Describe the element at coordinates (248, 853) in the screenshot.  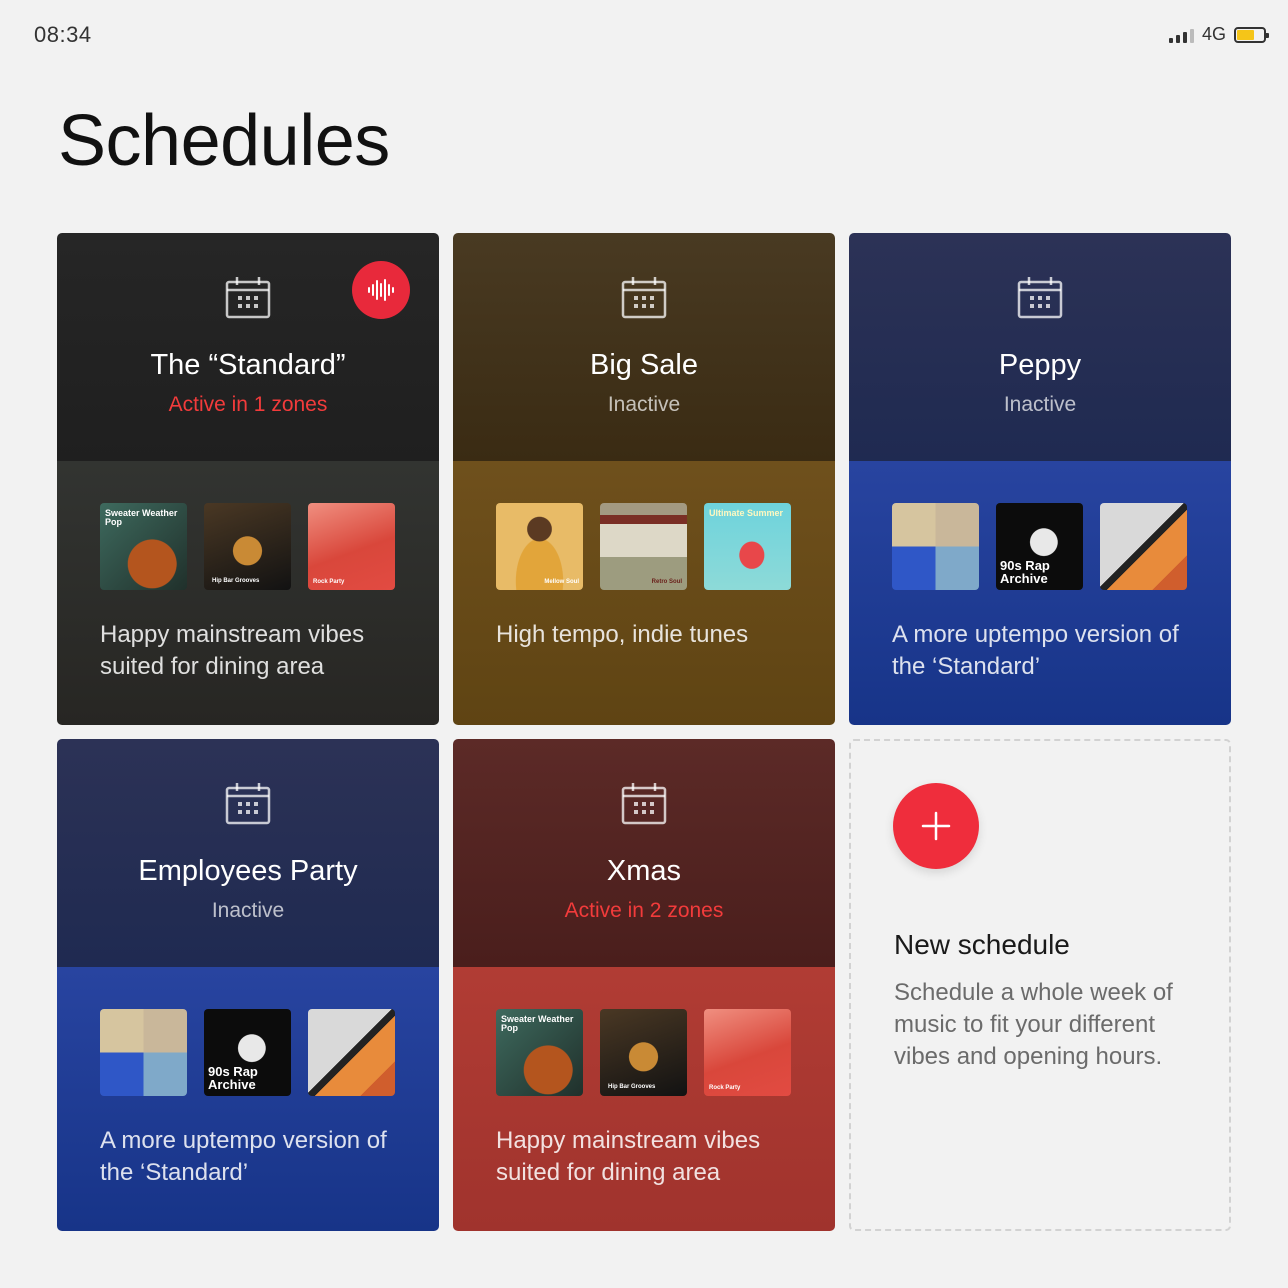
I see `card-header: Employees Party Inactive` at that location.